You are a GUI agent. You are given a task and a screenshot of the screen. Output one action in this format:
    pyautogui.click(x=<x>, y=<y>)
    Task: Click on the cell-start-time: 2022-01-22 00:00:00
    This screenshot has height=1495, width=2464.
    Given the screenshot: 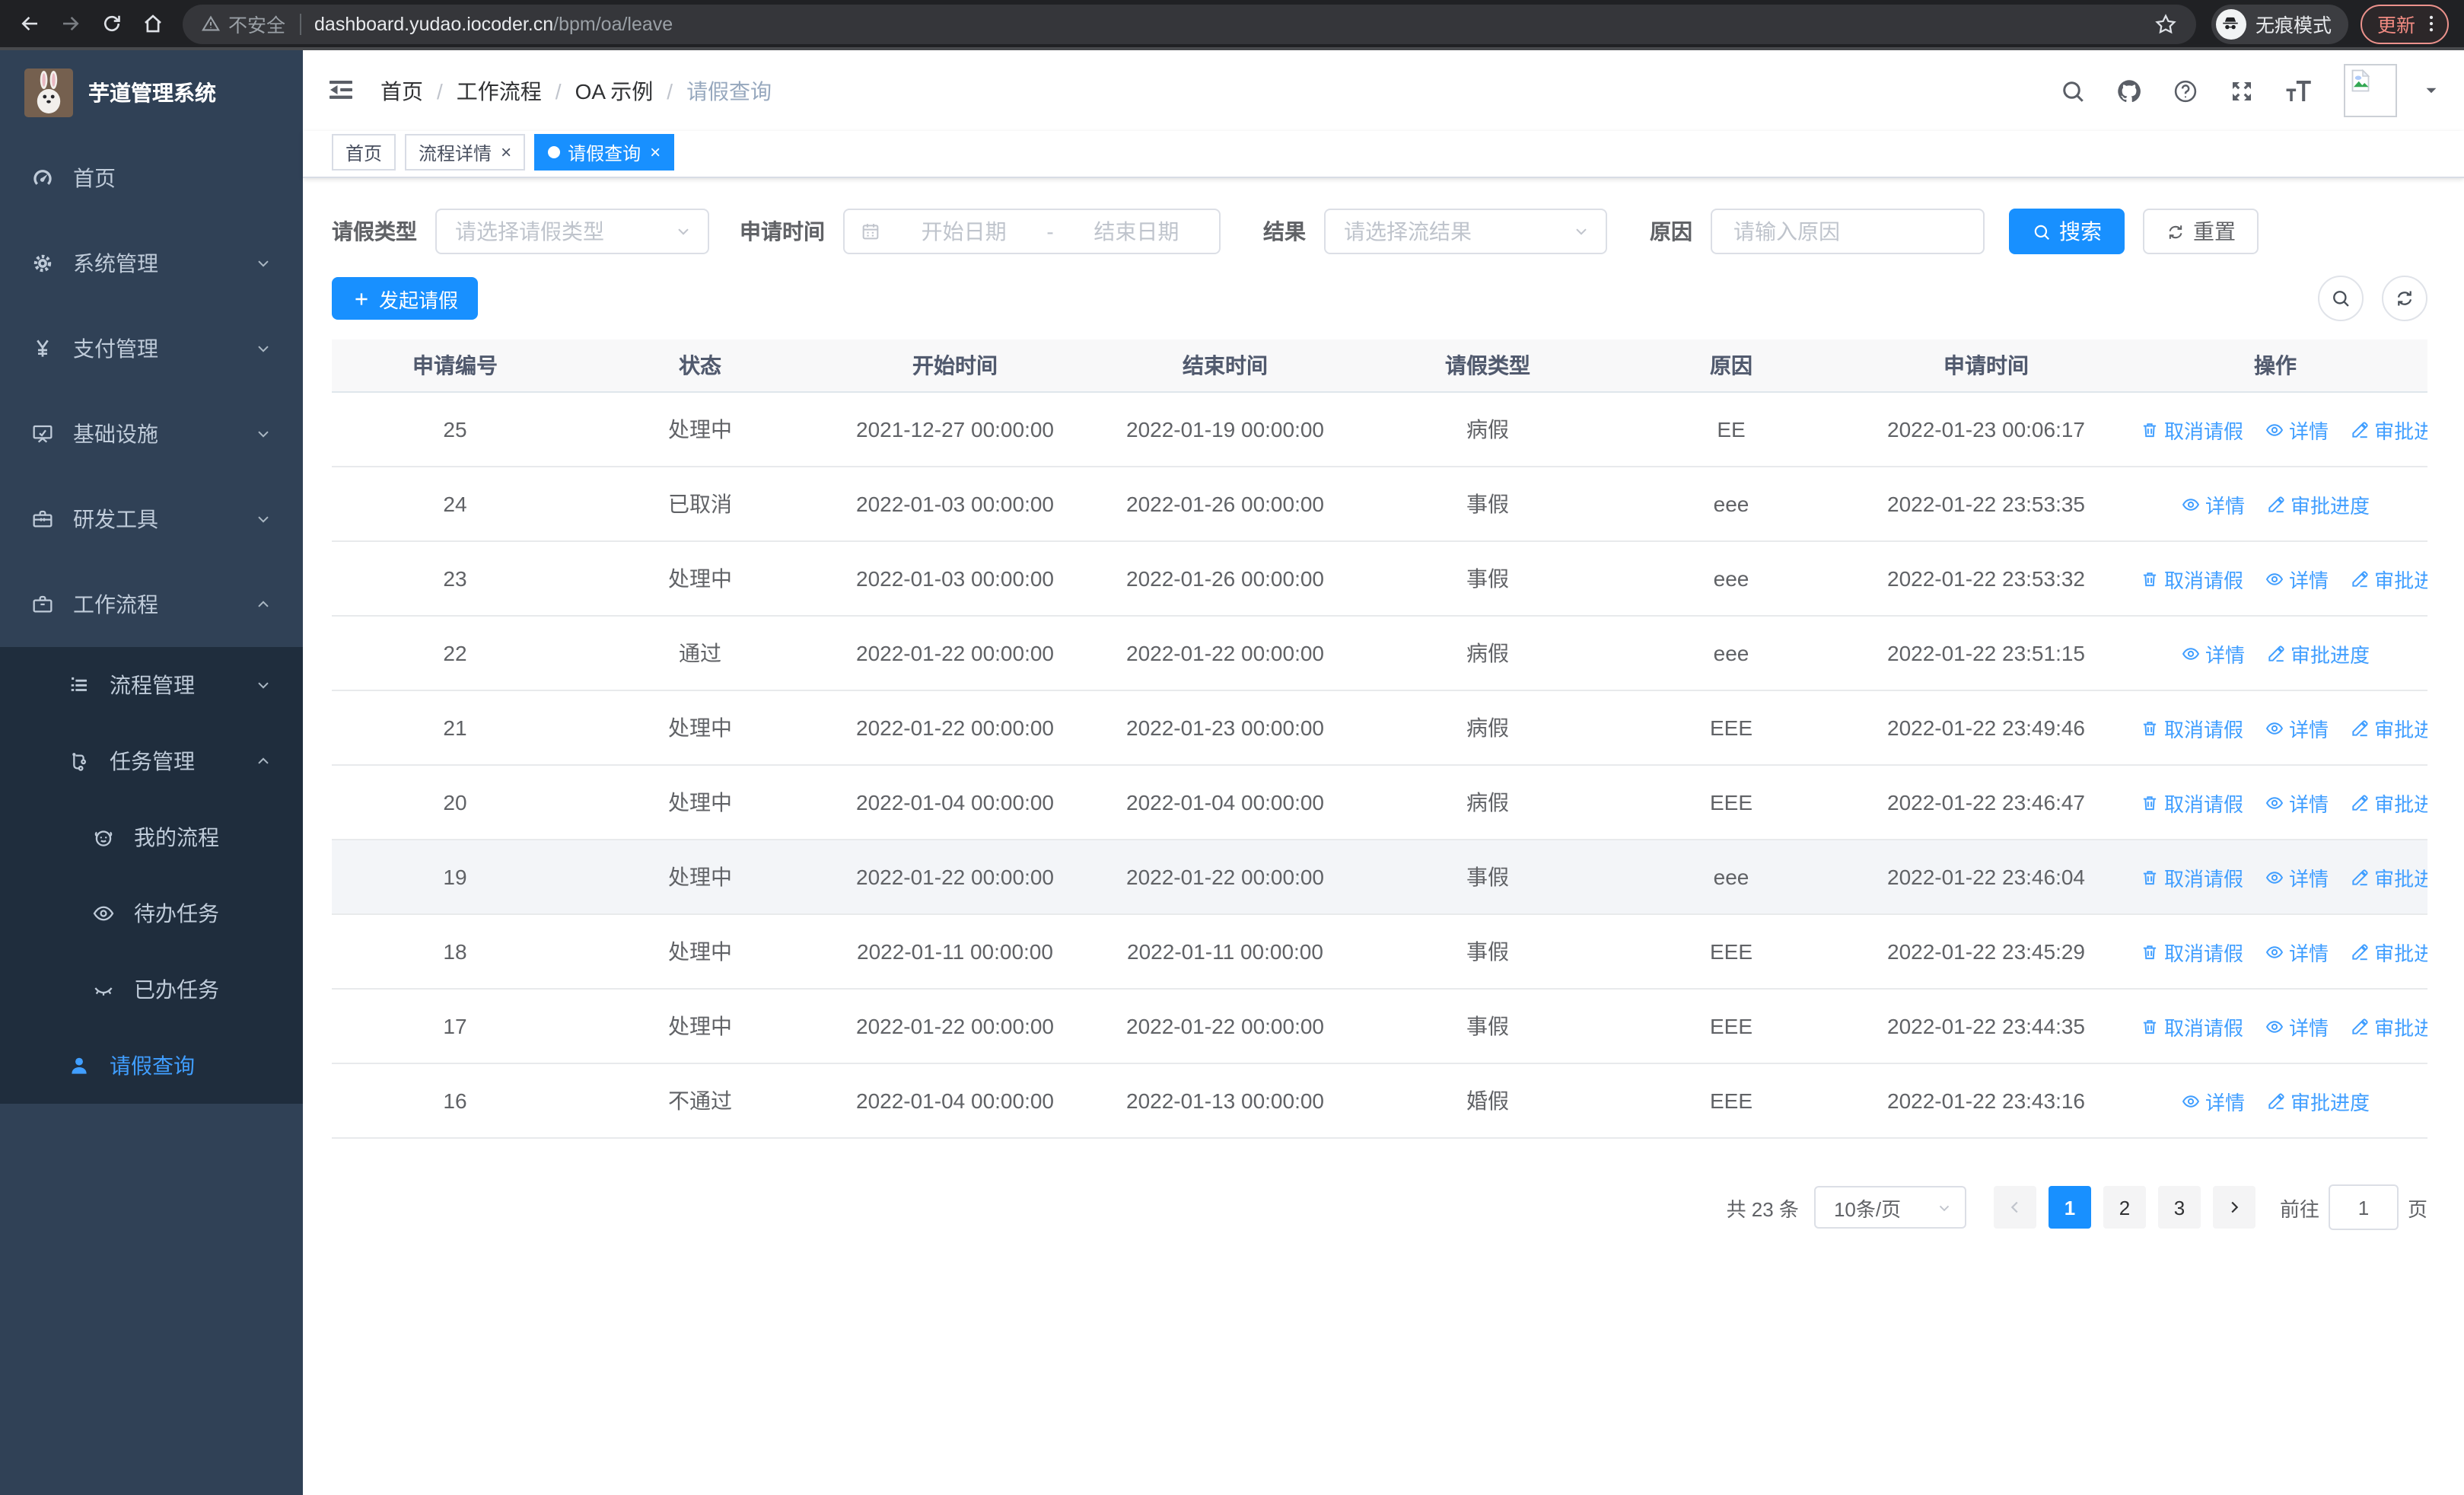 What is the action you would take?
    pyautogui.click(x=955, y=653)
    